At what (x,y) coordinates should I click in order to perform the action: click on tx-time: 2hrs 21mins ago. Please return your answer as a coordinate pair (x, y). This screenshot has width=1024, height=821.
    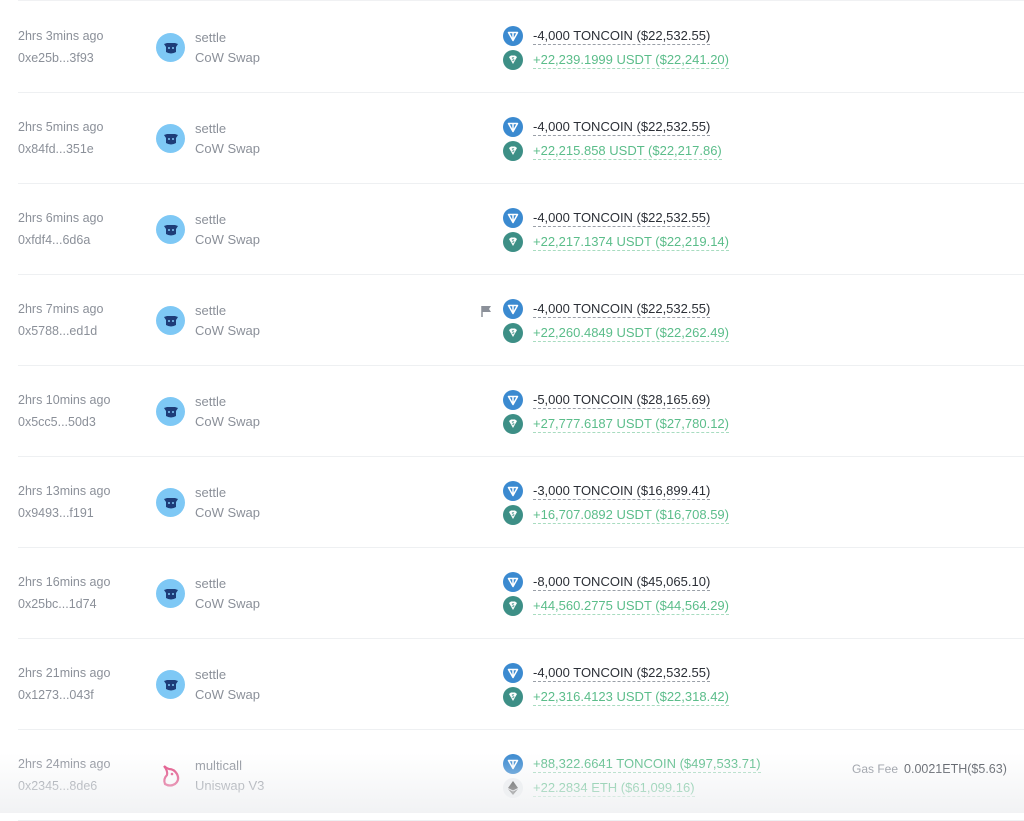
    Looking at the image, I should click on (64, 673).